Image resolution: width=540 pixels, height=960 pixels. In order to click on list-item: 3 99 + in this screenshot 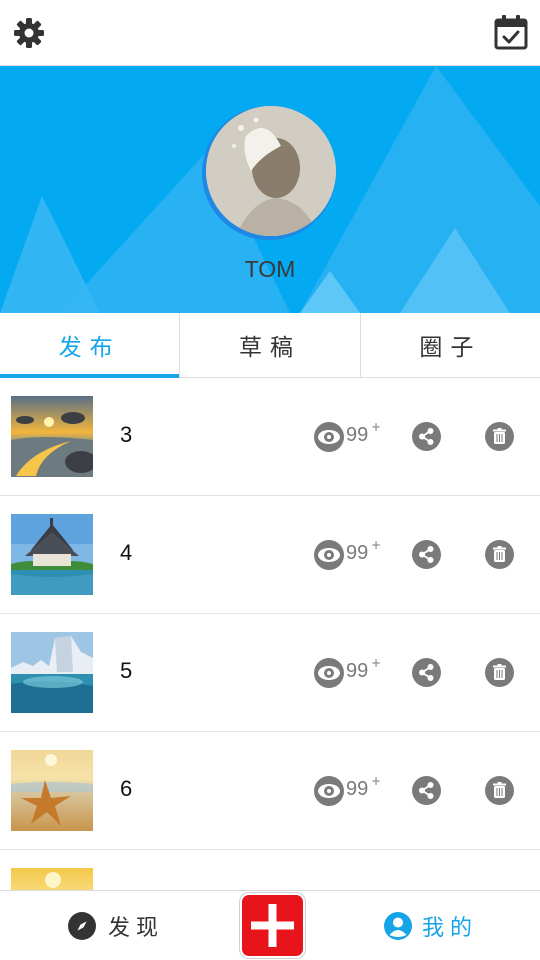, I will do `click(270, 437)`.